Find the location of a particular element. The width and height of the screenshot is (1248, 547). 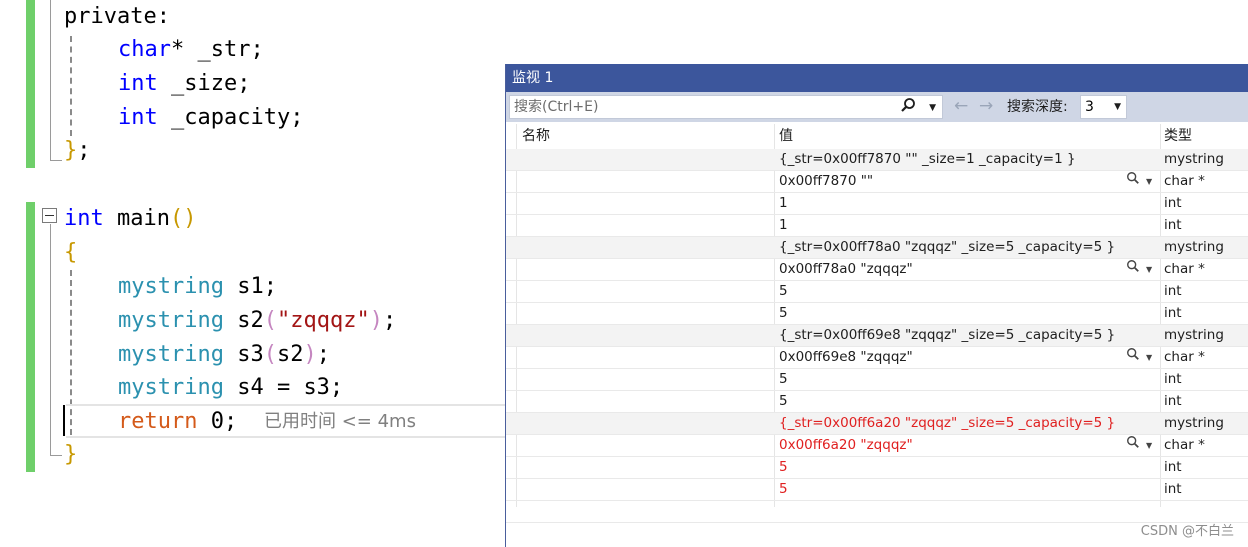

search-forward-icon: → is located at coordinates (986, 106).